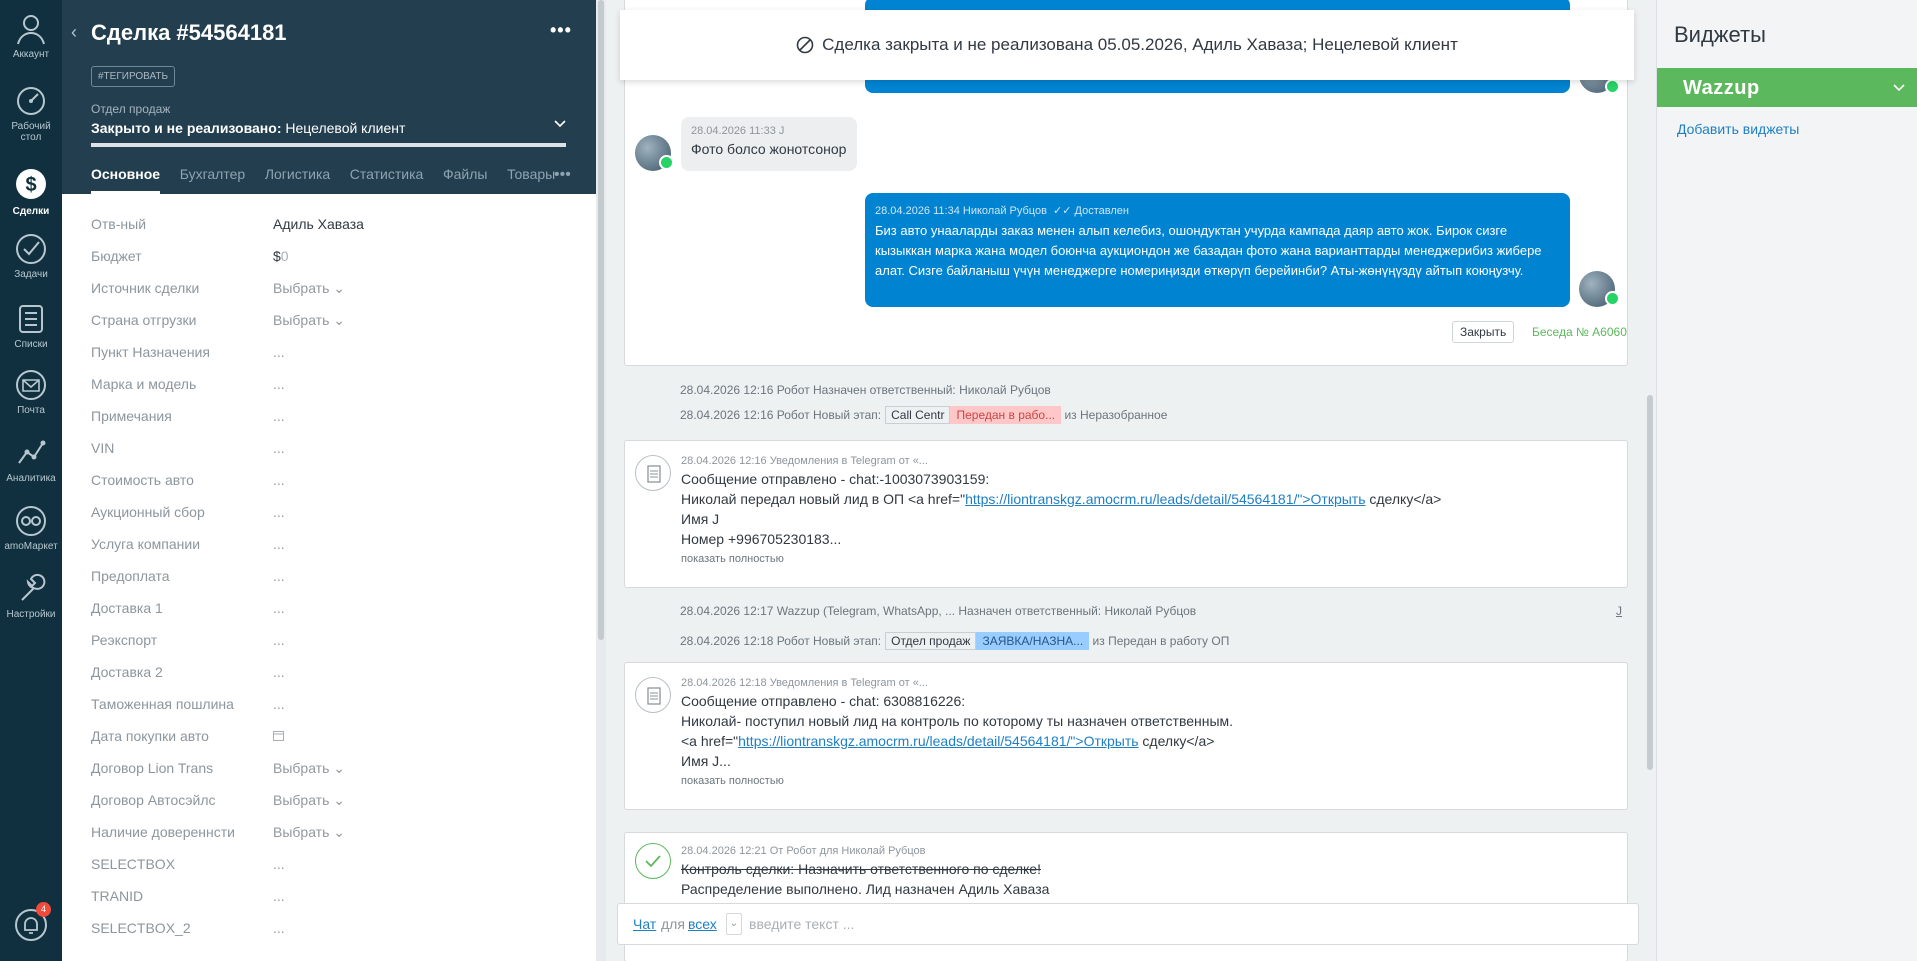 The height and width of the screenshot is (961, 1917). What do you see at coordinates (297, 180) in the screenshot?
I see `tab-logistics: Логистика` at bounding box center [297, 180].